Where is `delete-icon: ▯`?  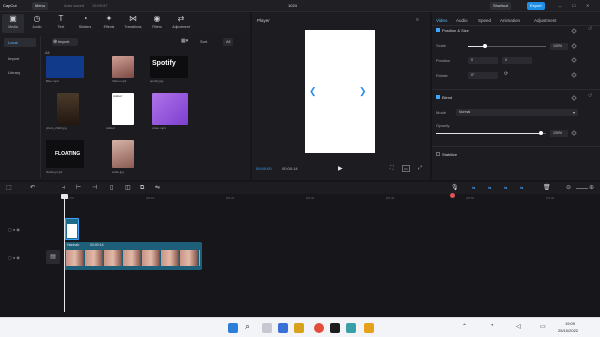 delete-icon: ▯ is located at coordinates (111, 188).